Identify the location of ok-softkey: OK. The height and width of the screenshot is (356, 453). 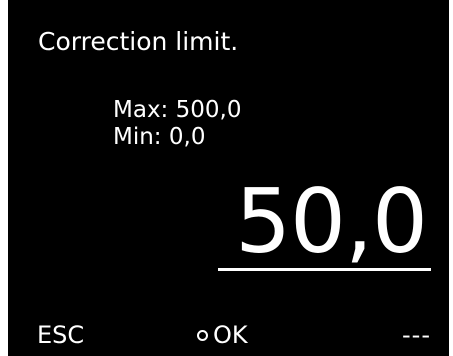
(222, 335).